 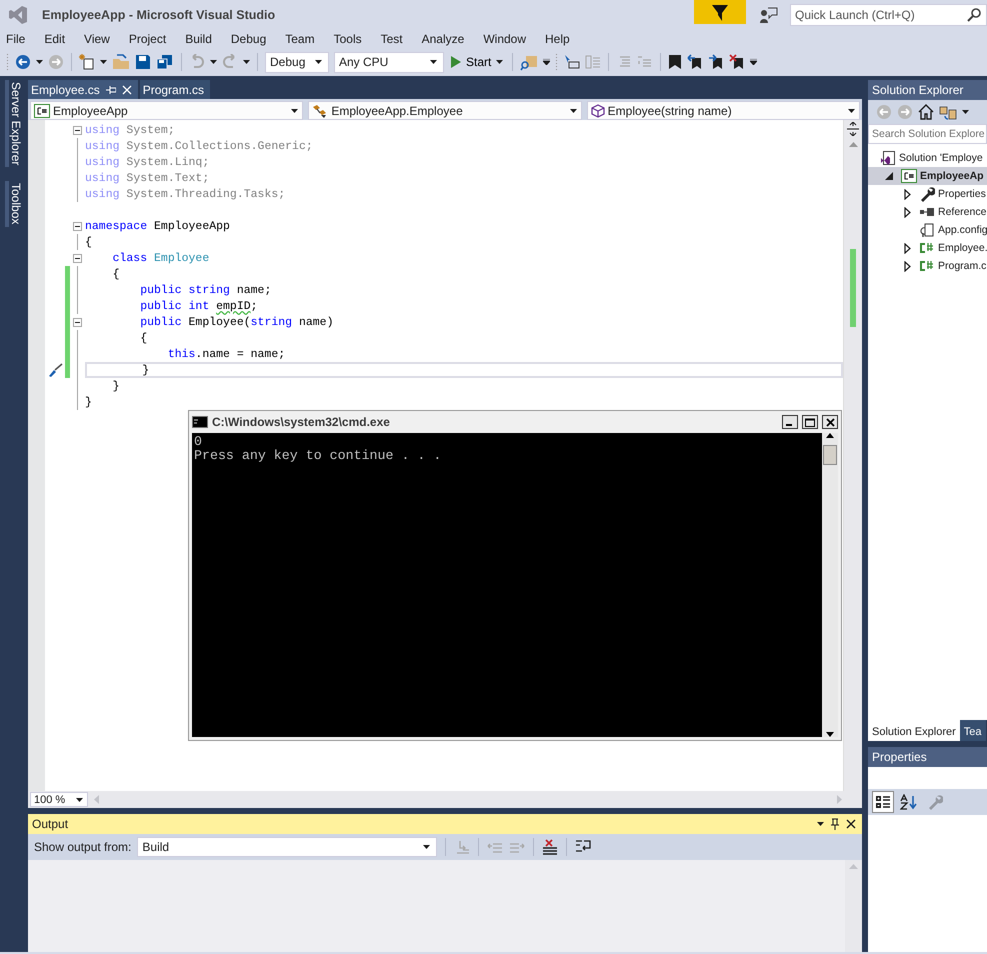 What do you see at coordinates (19, 39) in the screenshot?
I see `menu-item: File` at bounding box center [19, 39].